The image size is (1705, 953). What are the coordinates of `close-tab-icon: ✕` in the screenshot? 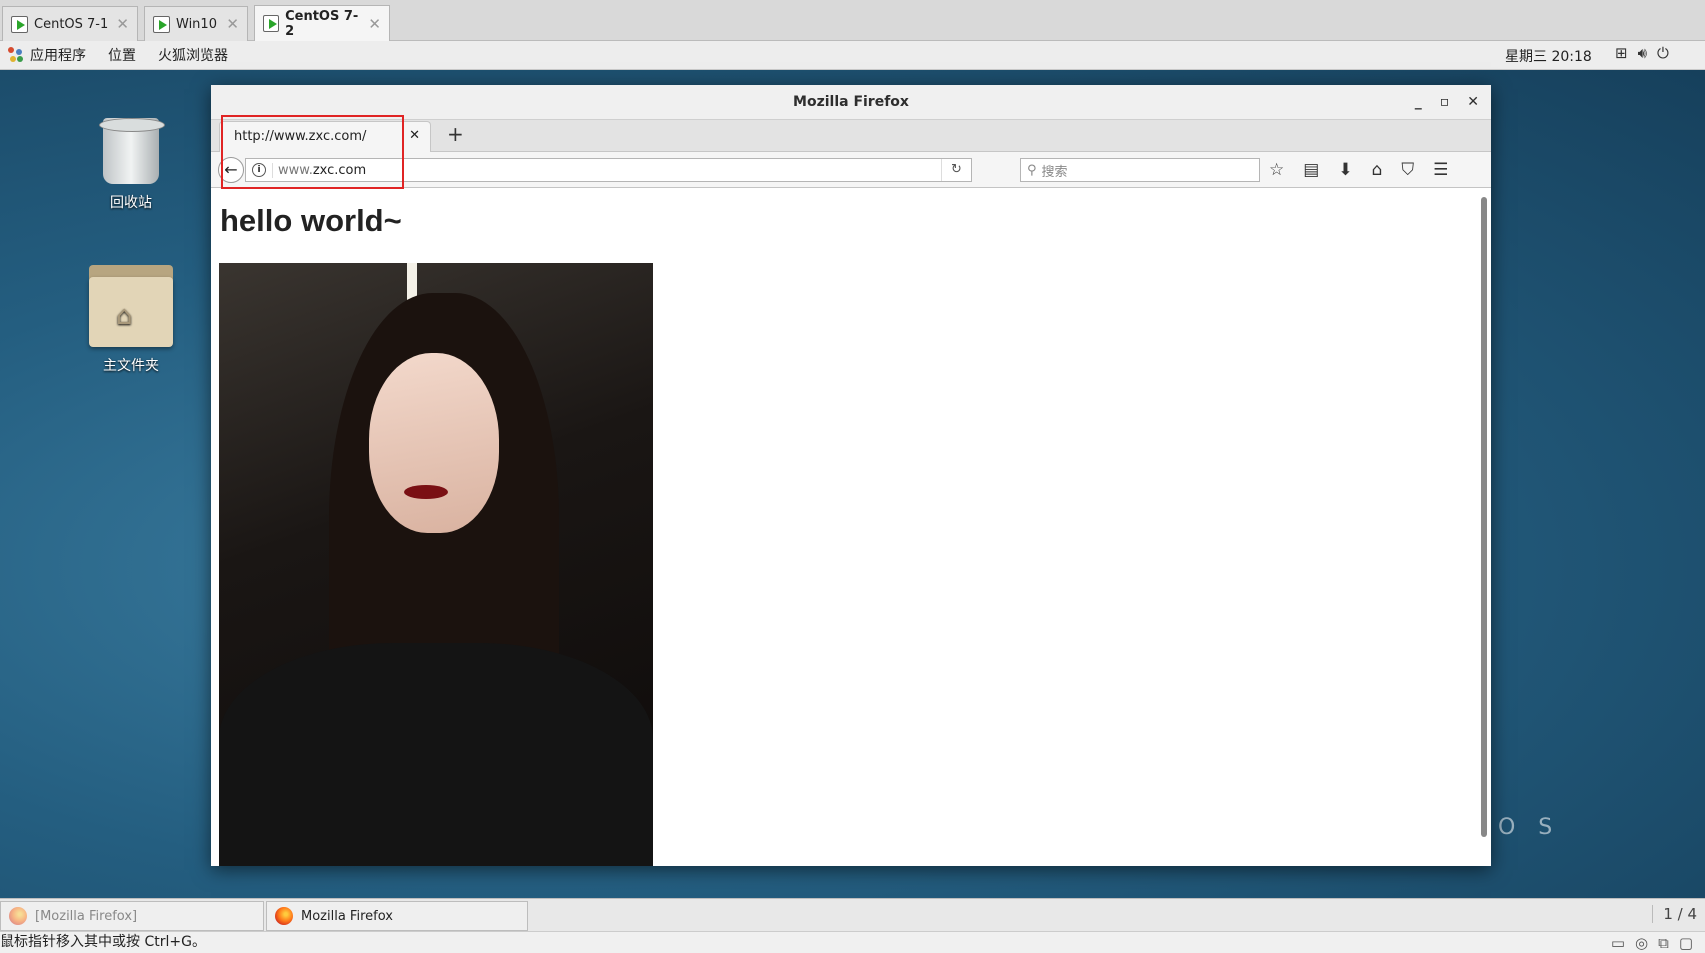 It's located at (414, 135).